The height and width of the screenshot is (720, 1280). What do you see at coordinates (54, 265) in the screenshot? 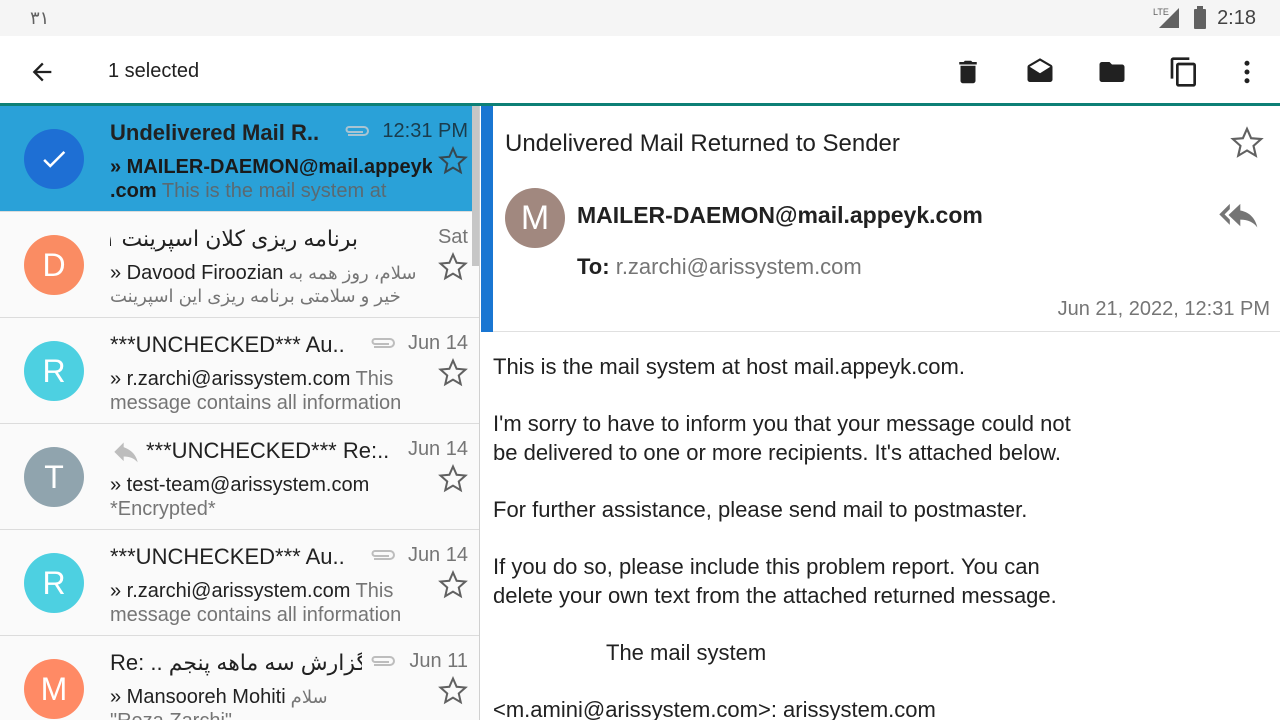
I see `avatar: D` at bounding box center [54, 265].